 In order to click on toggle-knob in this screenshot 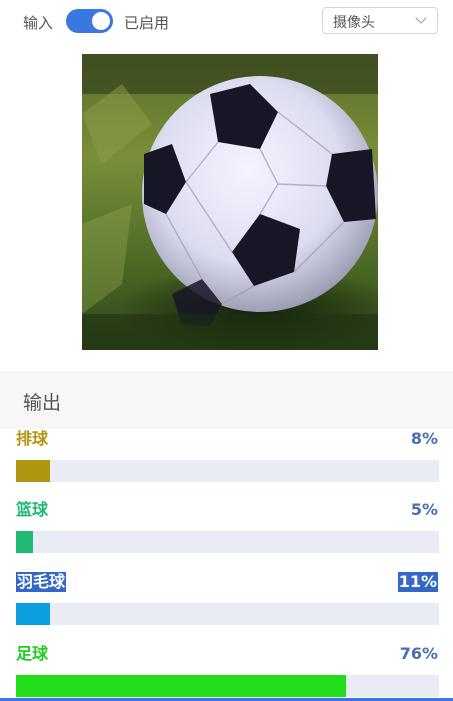, I will do `click(101, 21)`.